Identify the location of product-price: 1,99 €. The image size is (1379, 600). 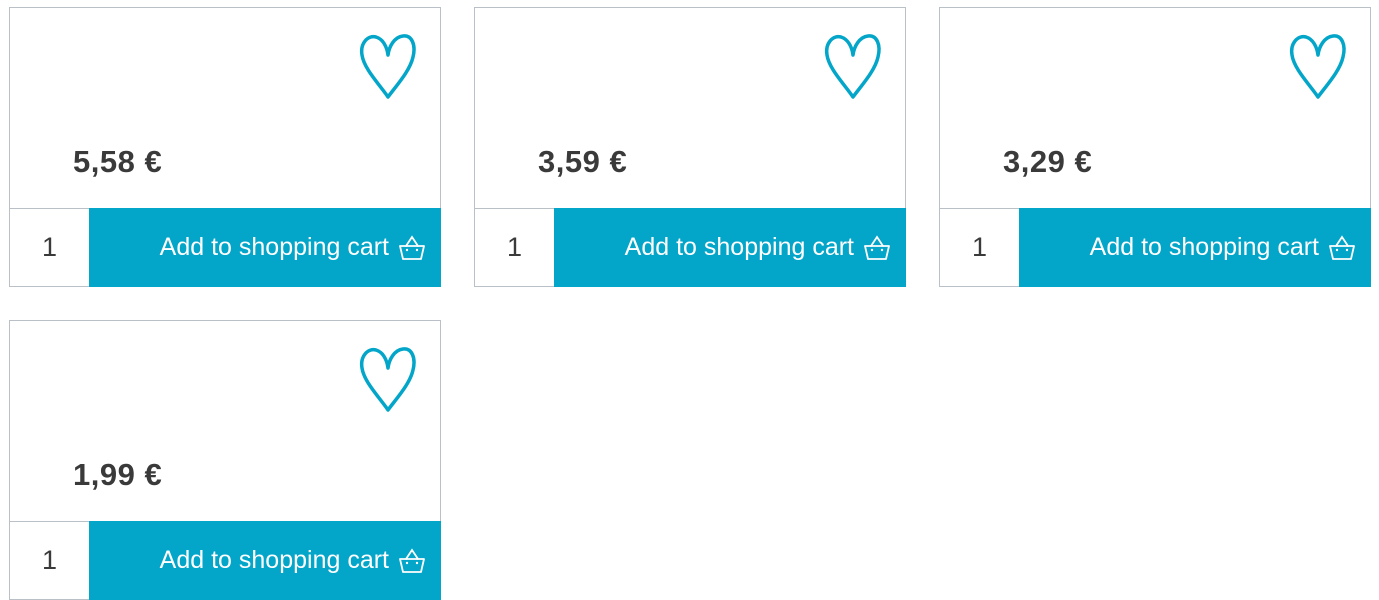
(118, 474).